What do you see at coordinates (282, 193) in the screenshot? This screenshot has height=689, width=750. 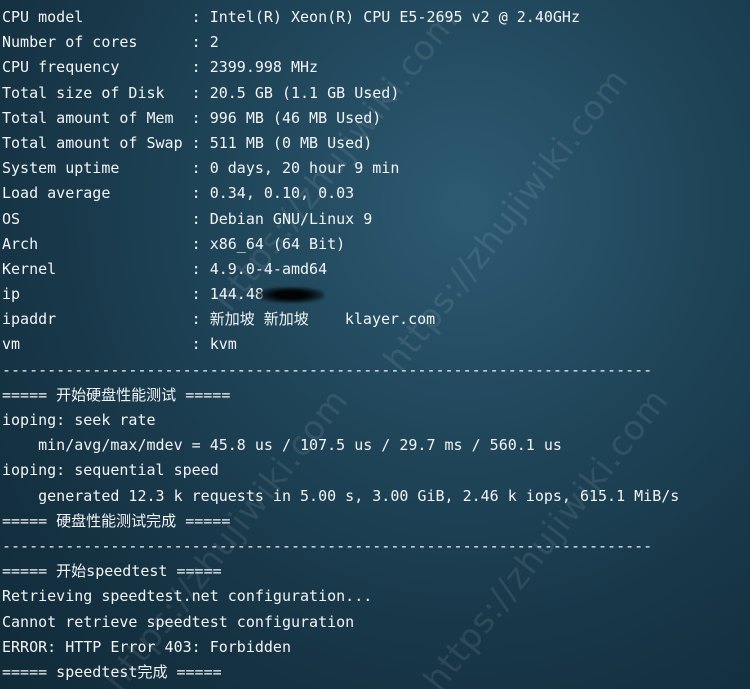 I see `system-info-value: 0.34, 0.10, 0.03` at bounding box center [282, 193].